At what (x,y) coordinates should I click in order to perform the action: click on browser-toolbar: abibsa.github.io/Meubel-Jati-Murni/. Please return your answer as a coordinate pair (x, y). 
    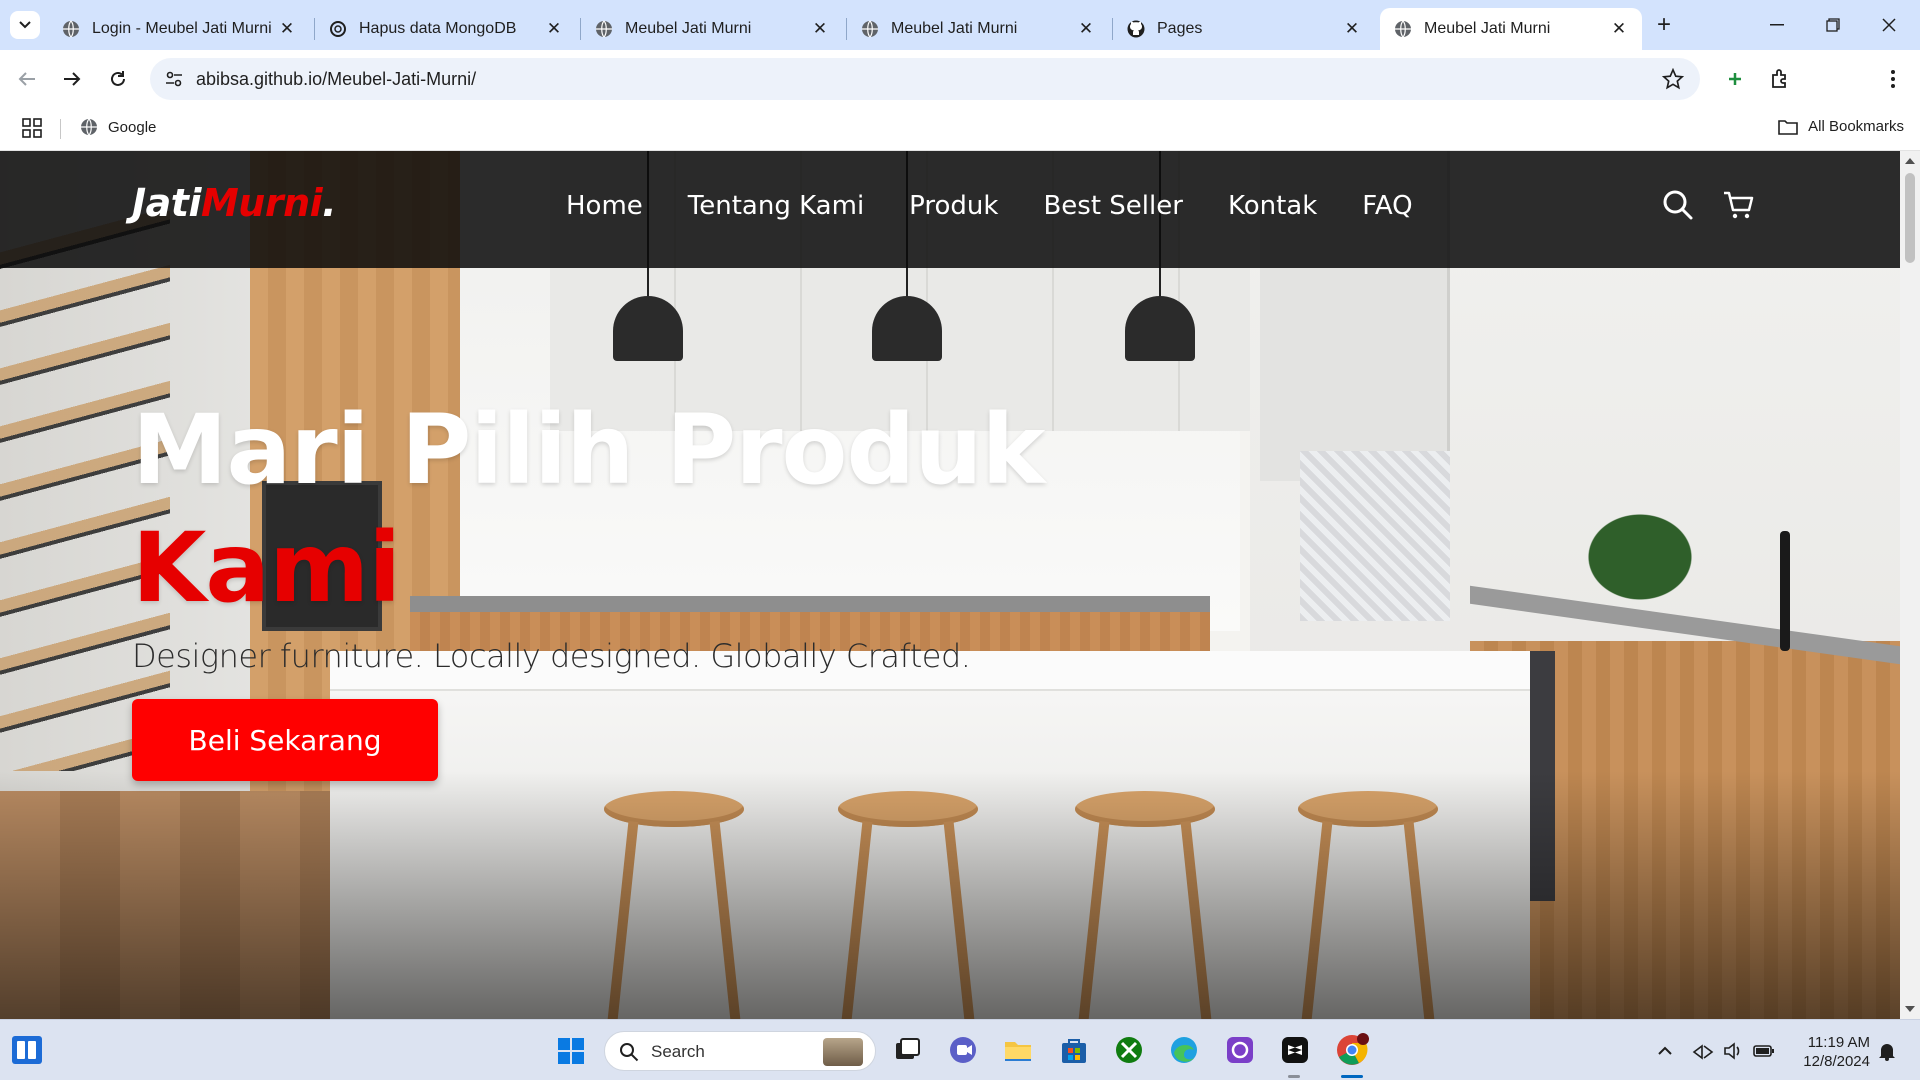
    Looking at the image, I should click on (960, 95).